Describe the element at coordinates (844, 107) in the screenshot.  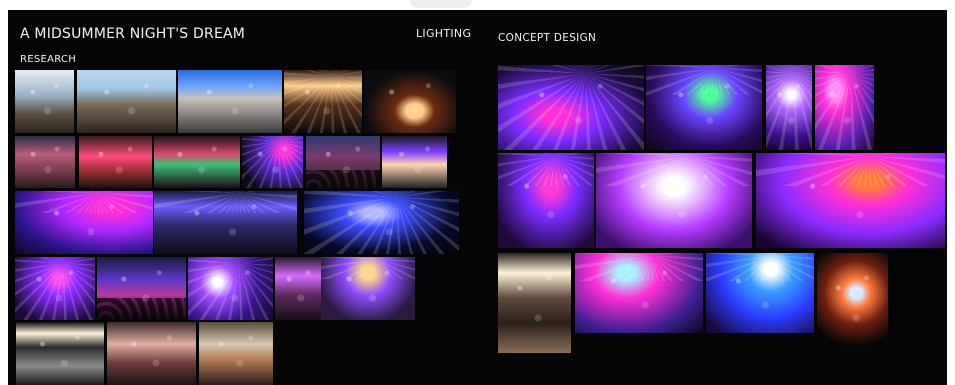
I see `concept-photo-magenta-glow` at that location.